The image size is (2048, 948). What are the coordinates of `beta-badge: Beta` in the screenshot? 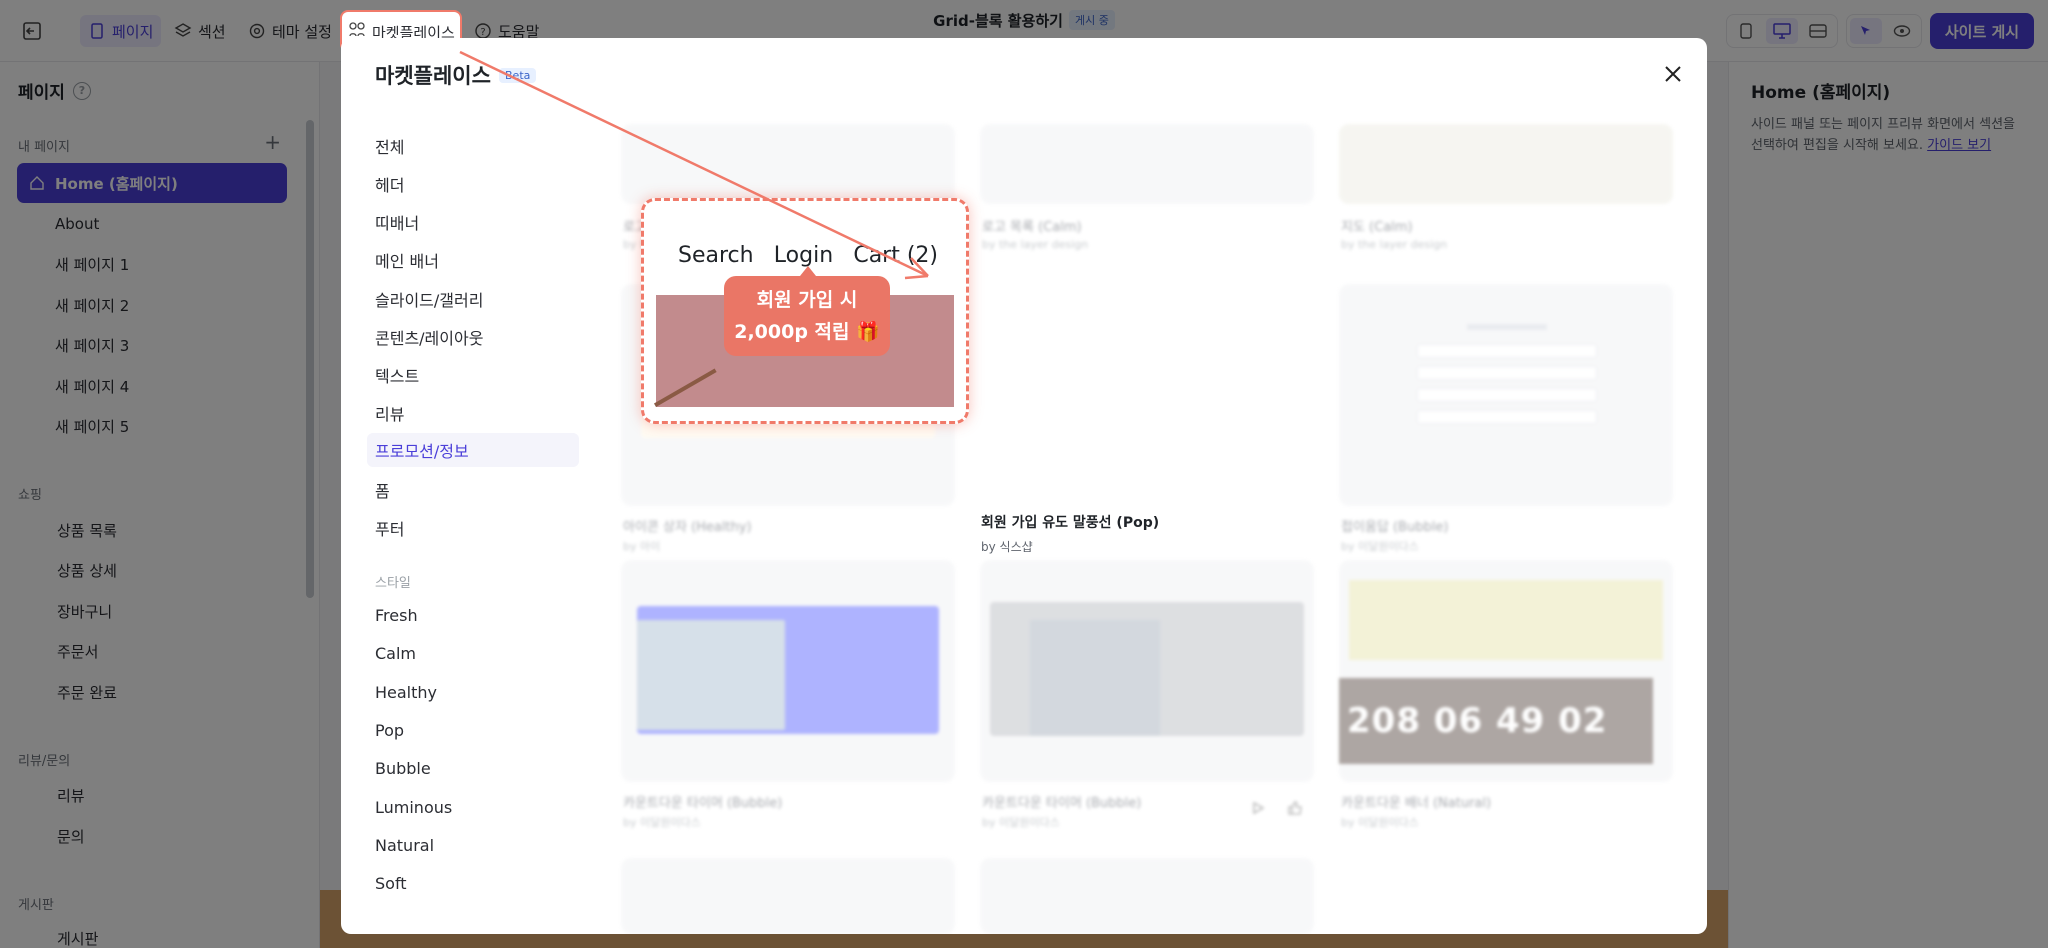 It's located at (518, 75).